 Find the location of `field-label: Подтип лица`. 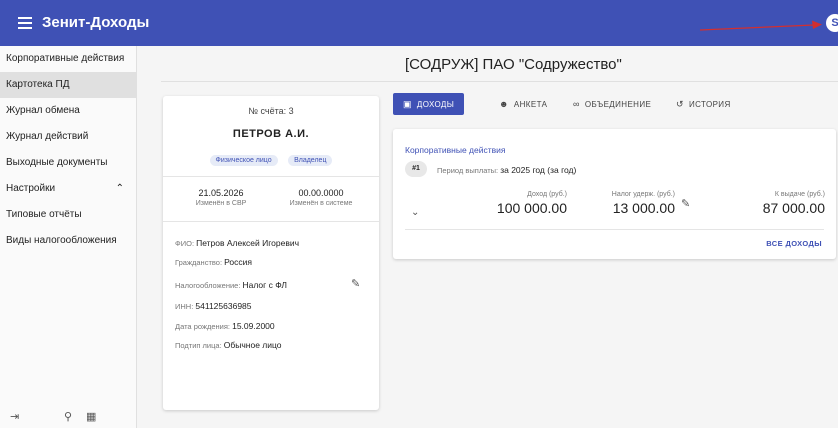

field-label: Подтип лица is located at coordinates (199, 345).